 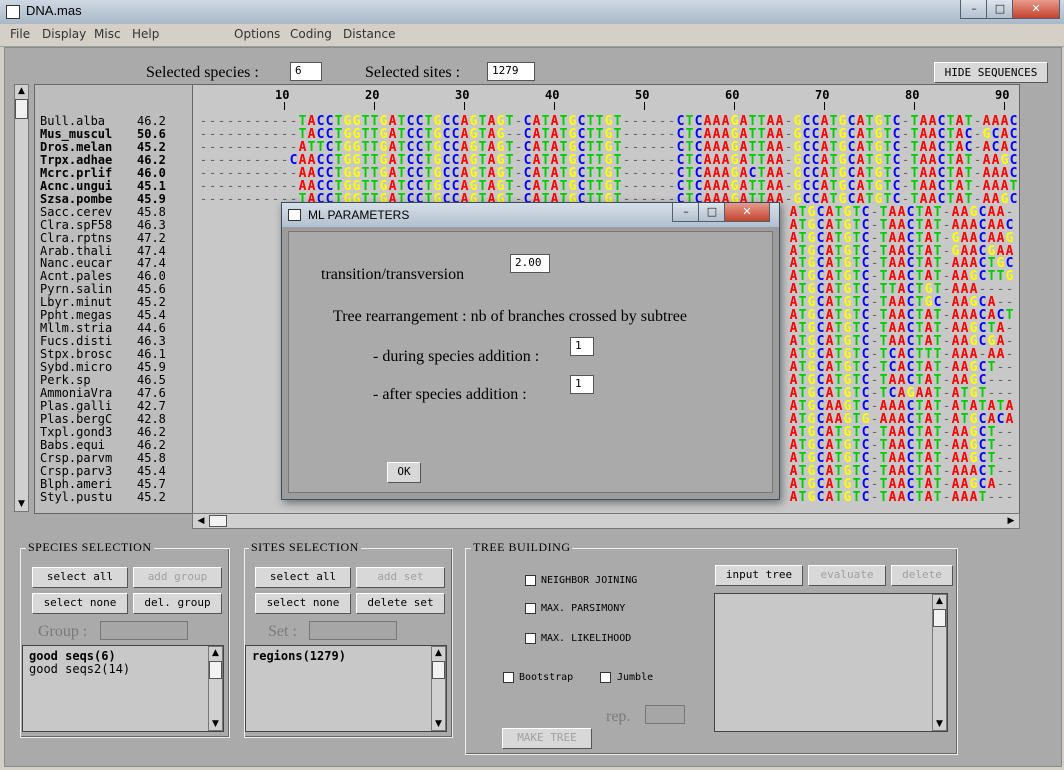 I want to click on sequence-row: ATGCATGTC-TCAGAAT-ATGT---, so click(x=901, y=393).